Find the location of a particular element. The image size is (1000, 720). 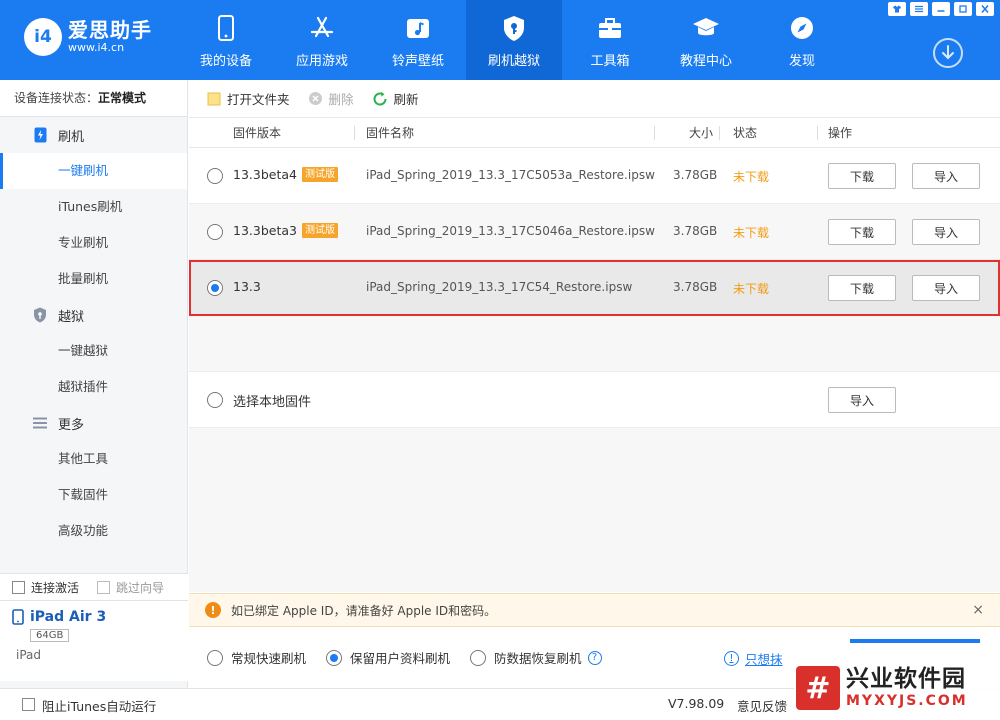

minimize-icon is located at coordinates (941, 9).